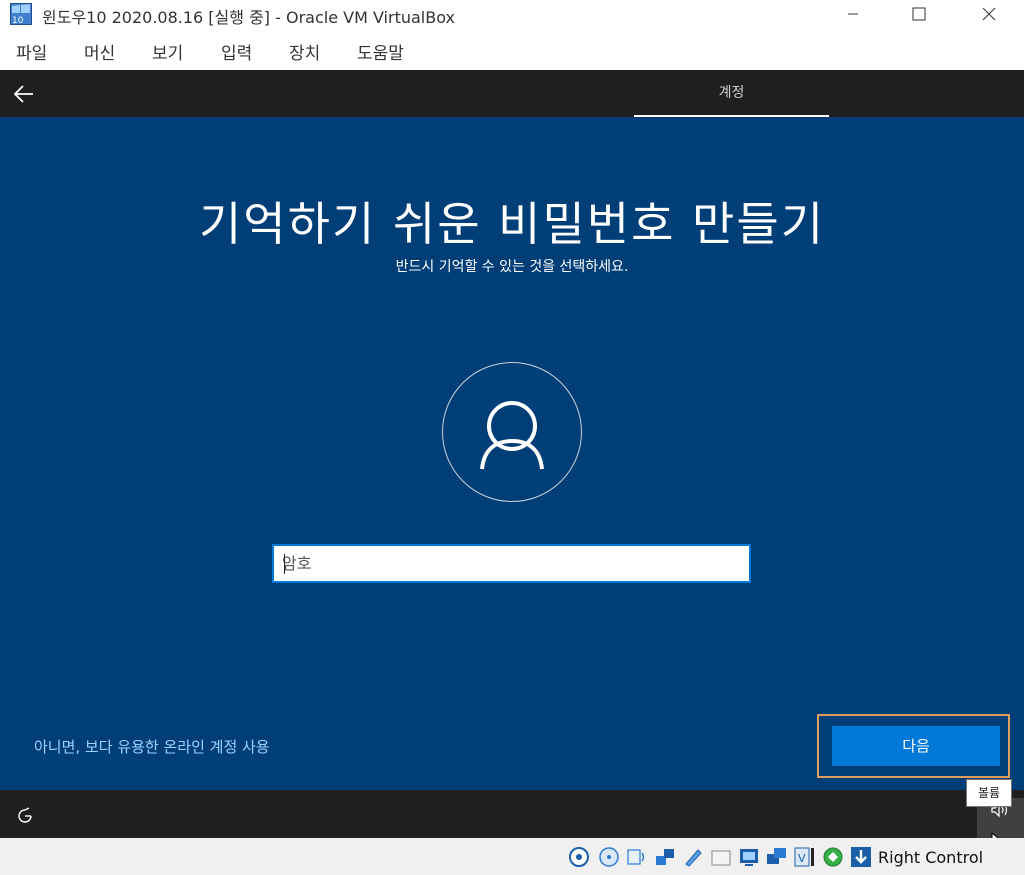 The width and height of the screenshot is (1025, 875). What do you see at coordinates (152, 746) in the screenshot?
I see `online-account-link: 아니면, 보다 유용한 온라인 계정 사용` at bounding box center [152, 746].